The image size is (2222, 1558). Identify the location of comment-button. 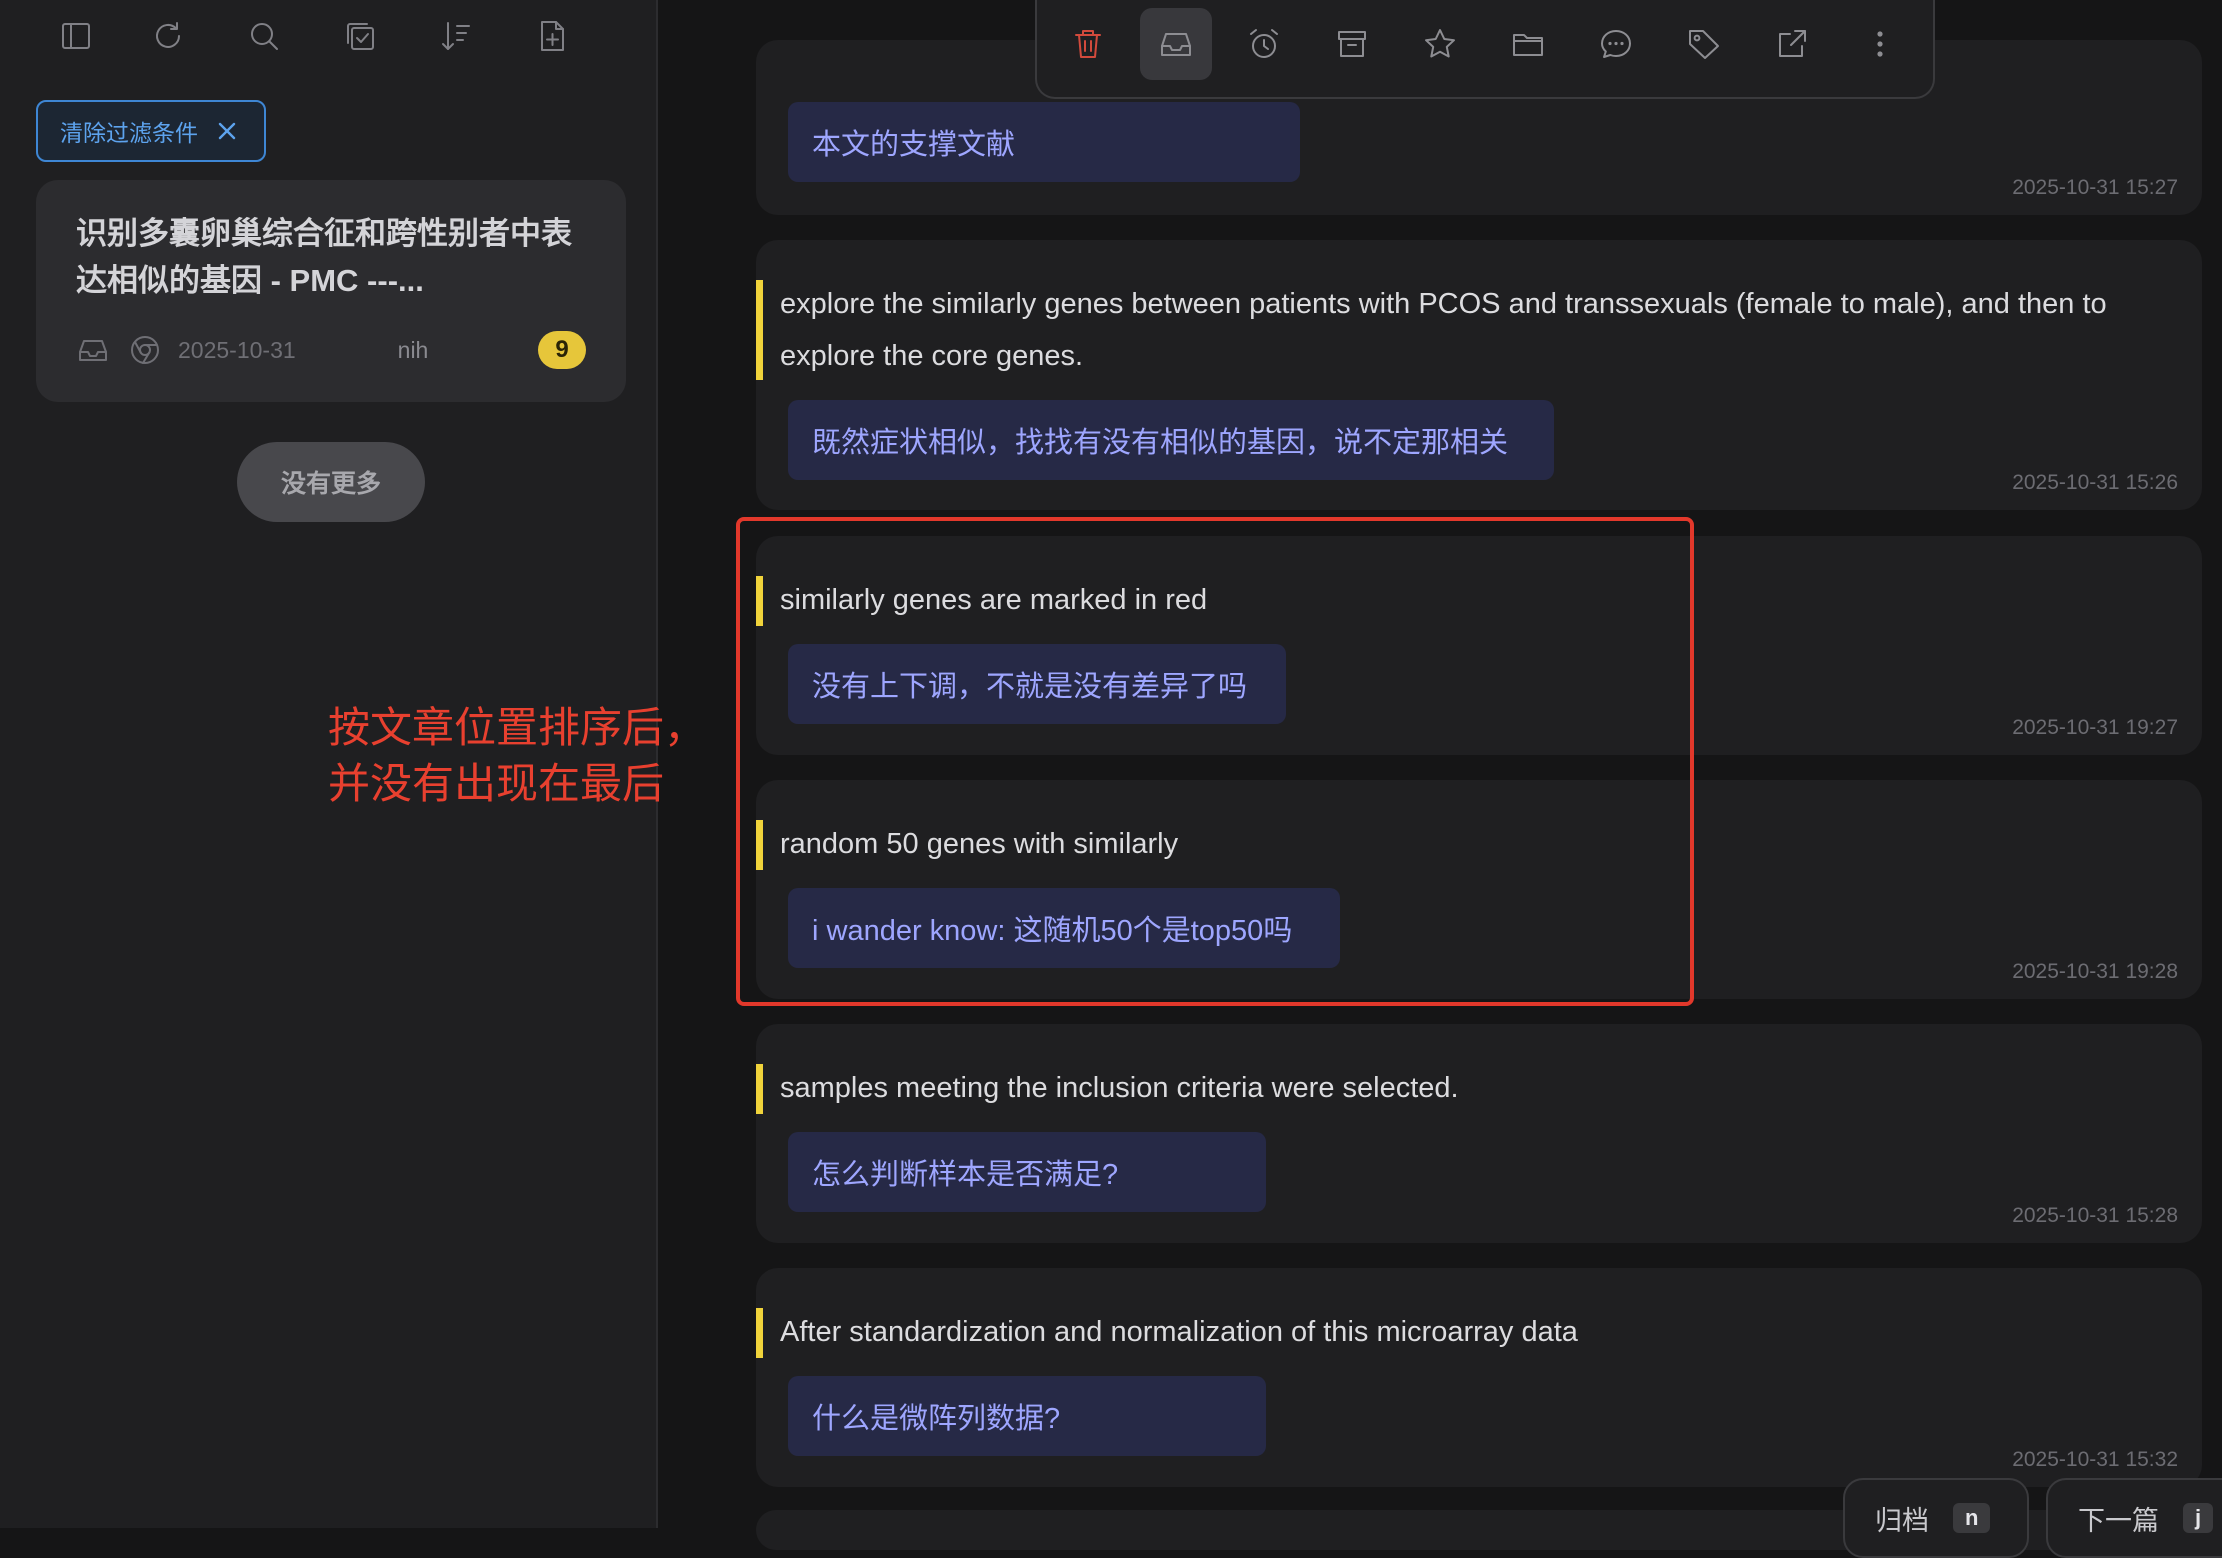
(1616, 44).